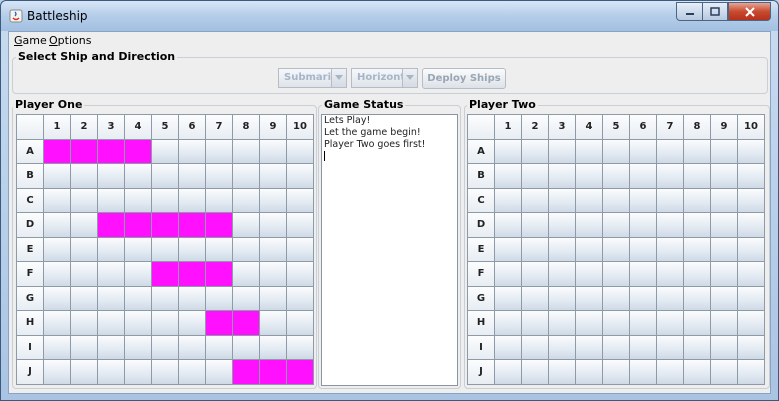 Image resolution: width=779 pixels, height=401 pixels. I want to click on minimize-button, so click(689, 11).